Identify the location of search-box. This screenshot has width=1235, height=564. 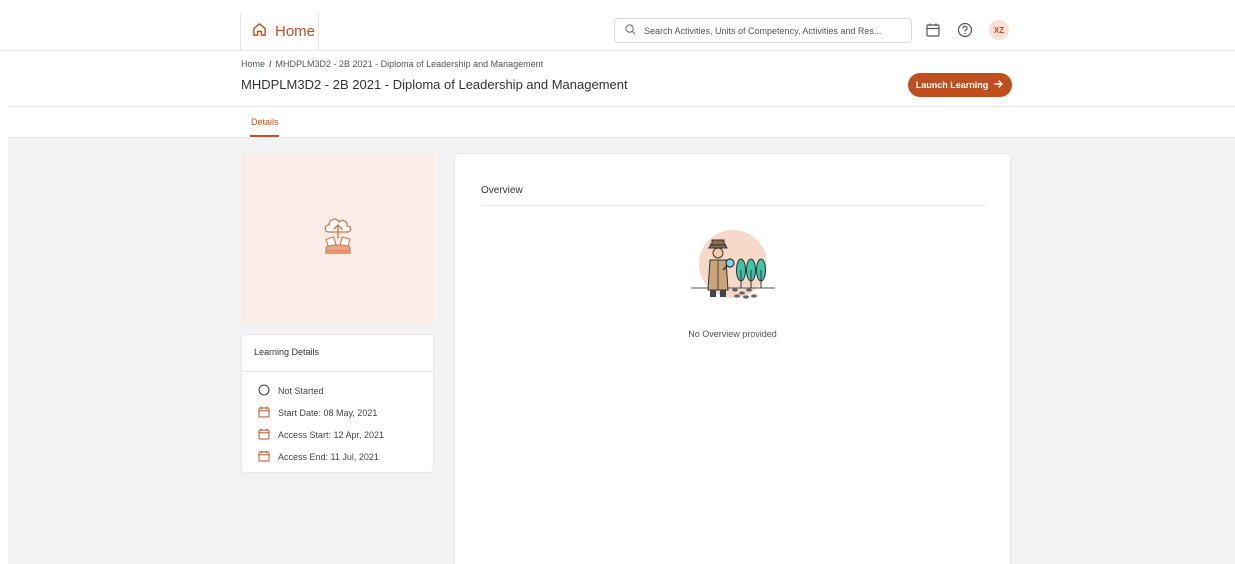
(763, 30).